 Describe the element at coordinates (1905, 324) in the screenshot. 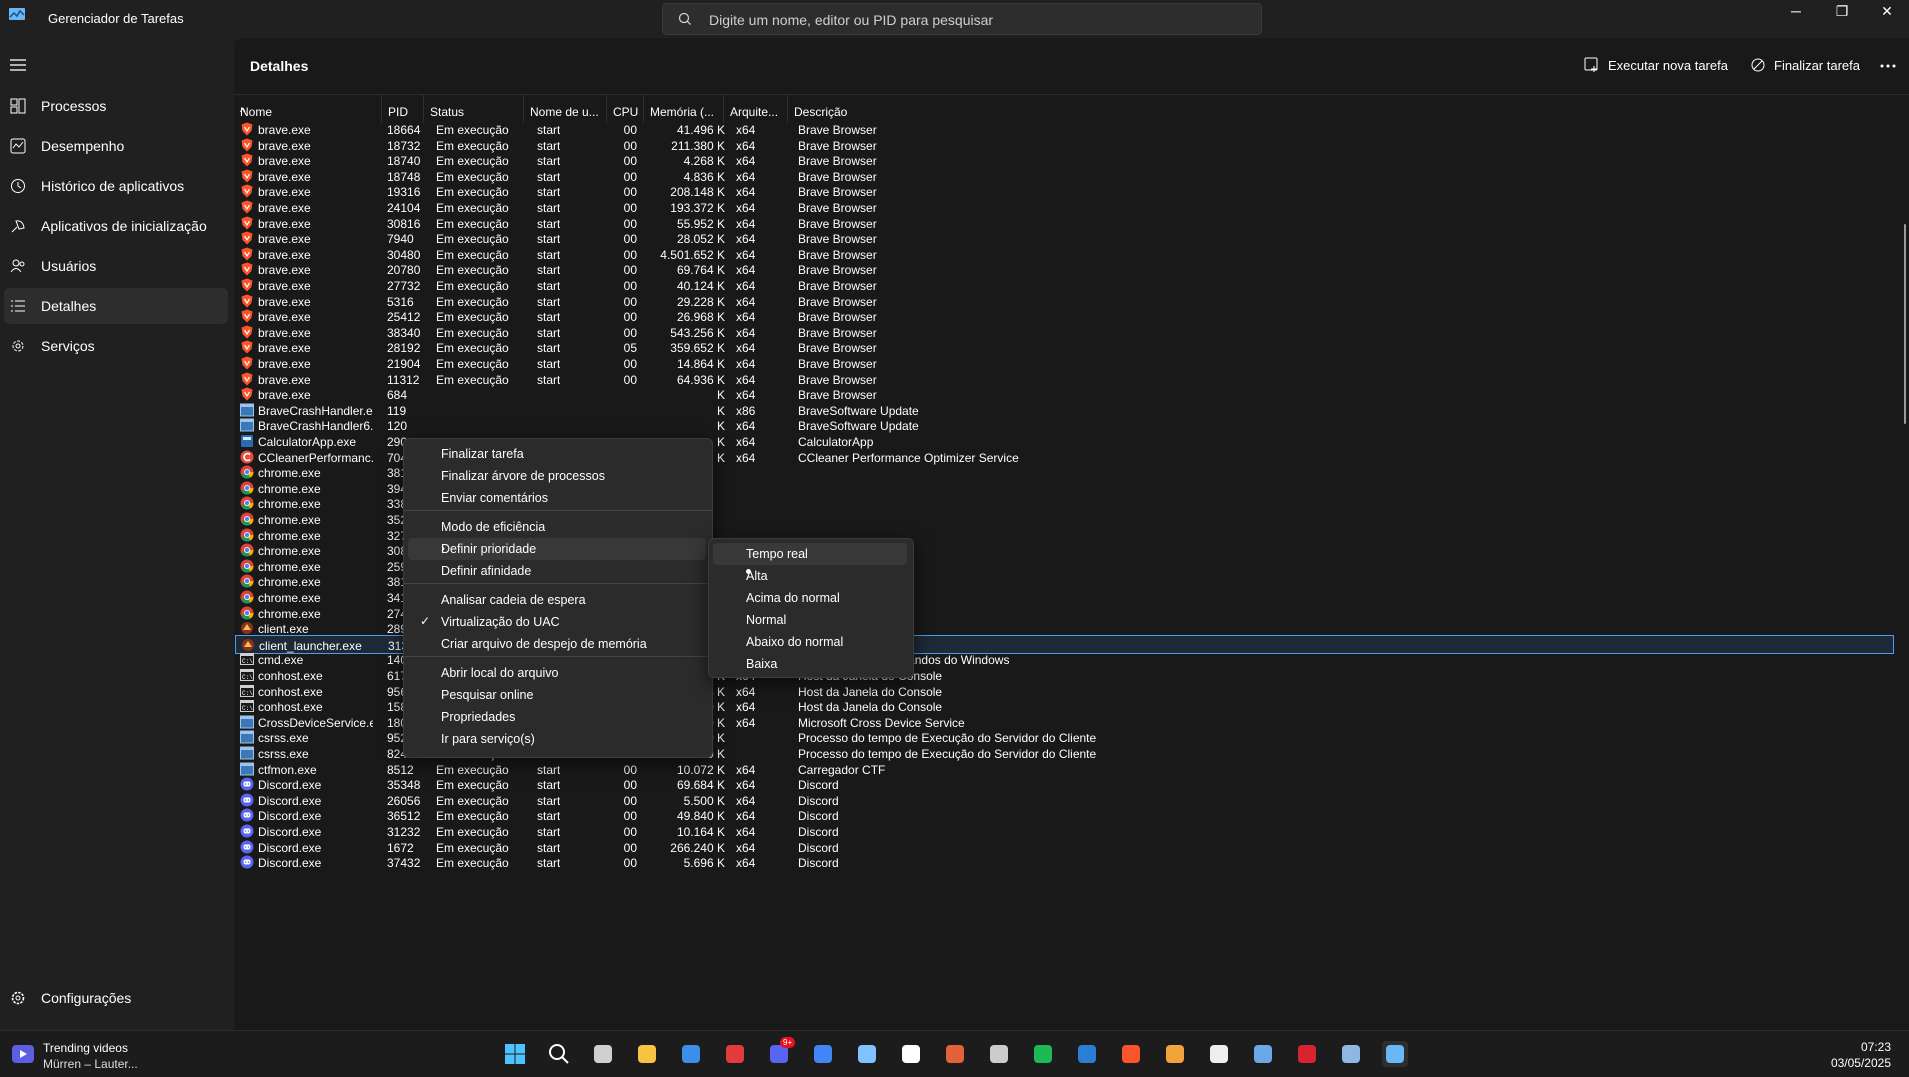

I see `vertical-scrollbar` at that location.